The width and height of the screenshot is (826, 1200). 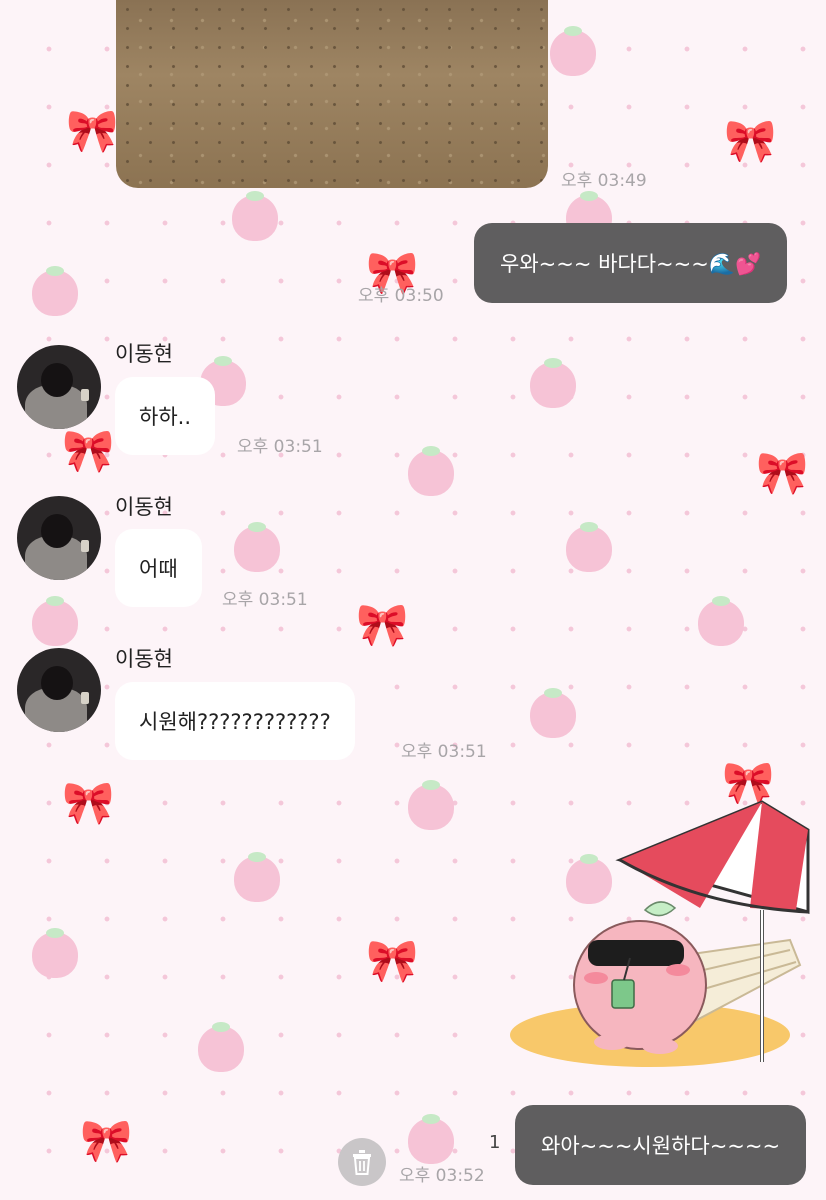 I want to click on incoming-message-bubble: 하하.., so click(x=165, y=416).